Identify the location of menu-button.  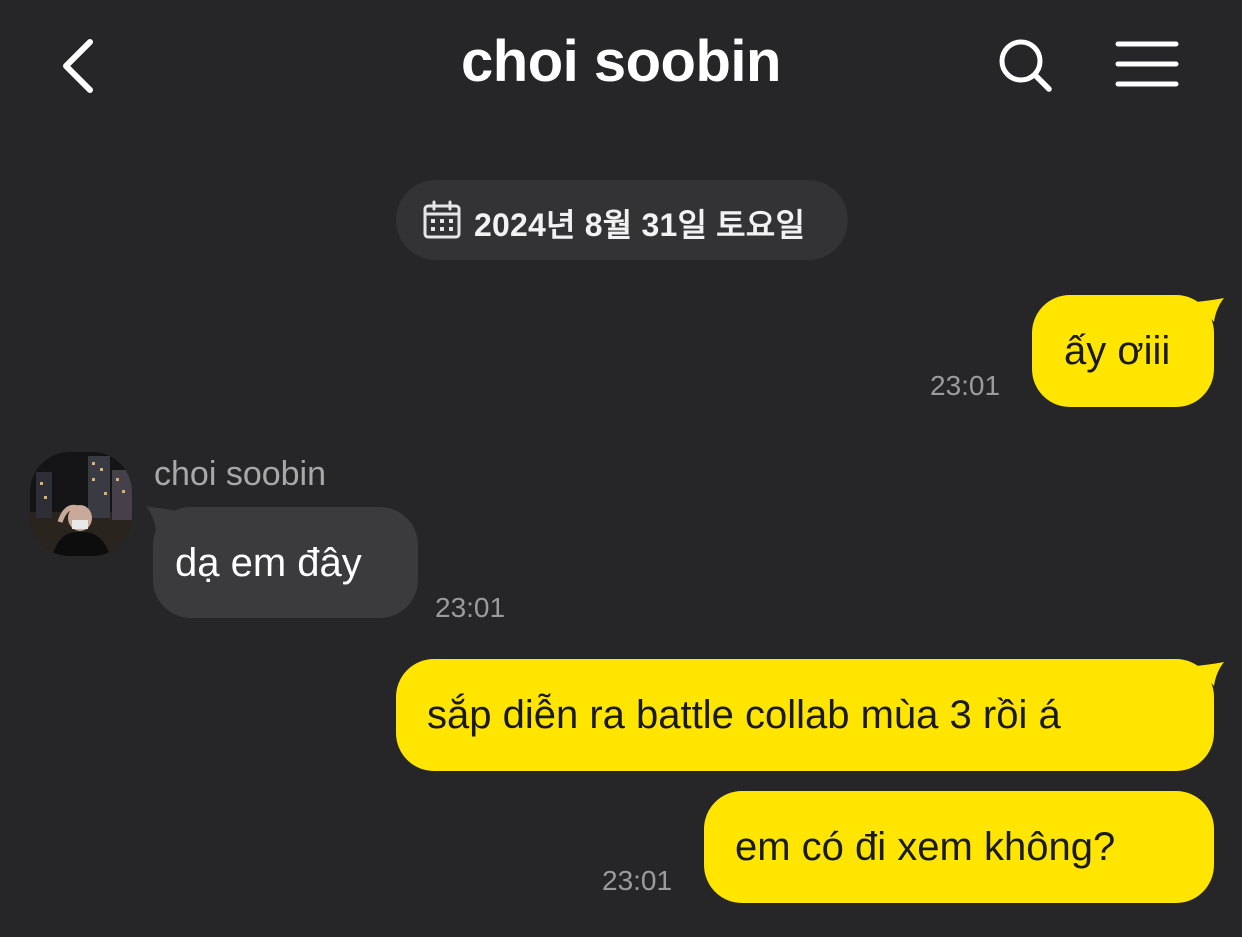
(1147, 66).